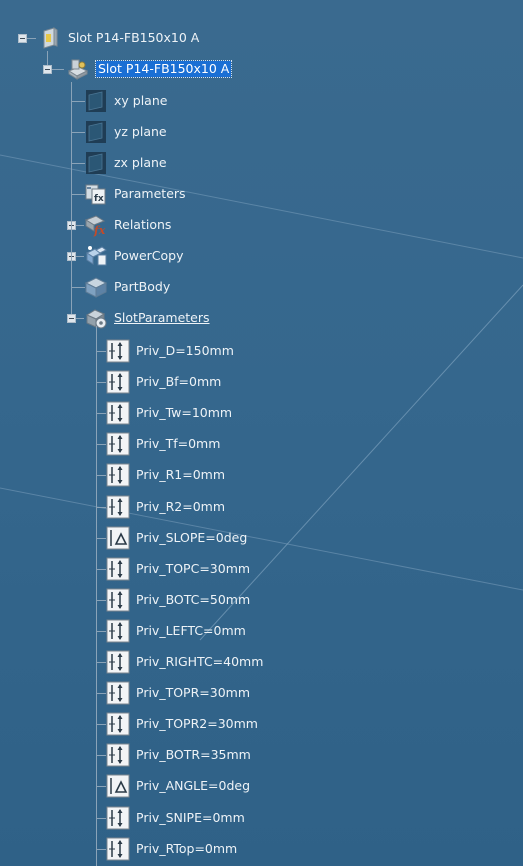 The height and width of the screenshot is (866, 523). I want to click on tree-node-part: Slot P14-FB150x10 A, so click(149, 69).